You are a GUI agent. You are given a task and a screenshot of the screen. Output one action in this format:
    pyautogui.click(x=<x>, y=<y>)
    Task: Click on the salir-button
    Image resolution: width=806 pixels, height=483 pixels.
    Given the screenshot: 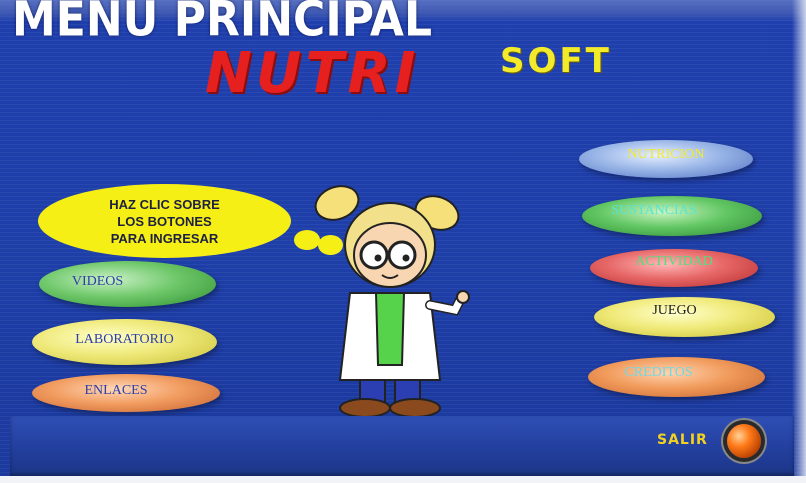 What is the action you would take?
    pyautogui.click(x=744, y=441)
    